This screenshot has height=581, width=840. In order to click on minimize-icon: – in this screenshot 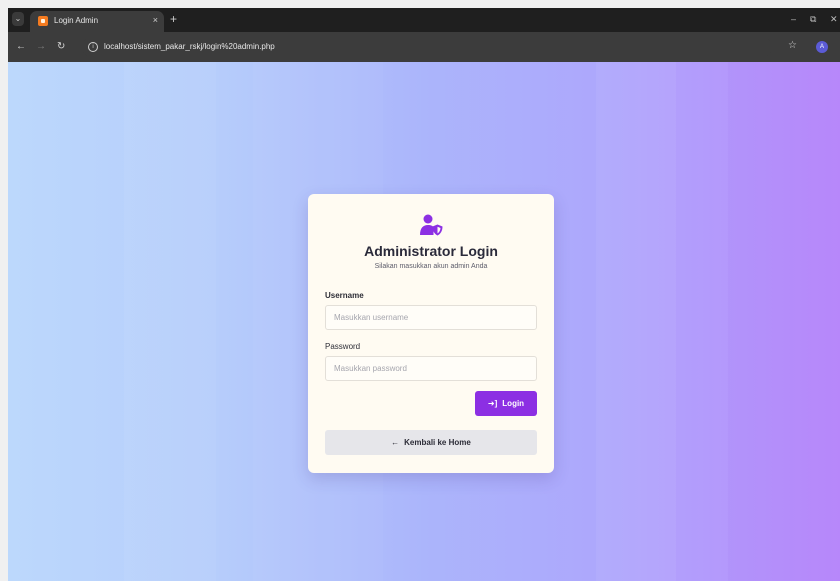, I will do `click(793, 19)`.